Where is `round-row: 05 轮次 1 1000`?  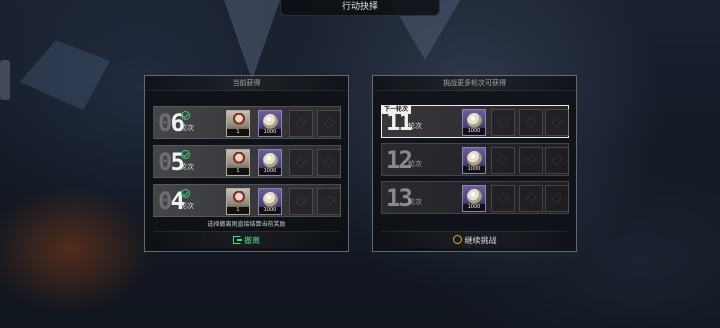
round-row: 05 轮次 1 1000 is located at coordinates (247, 161).